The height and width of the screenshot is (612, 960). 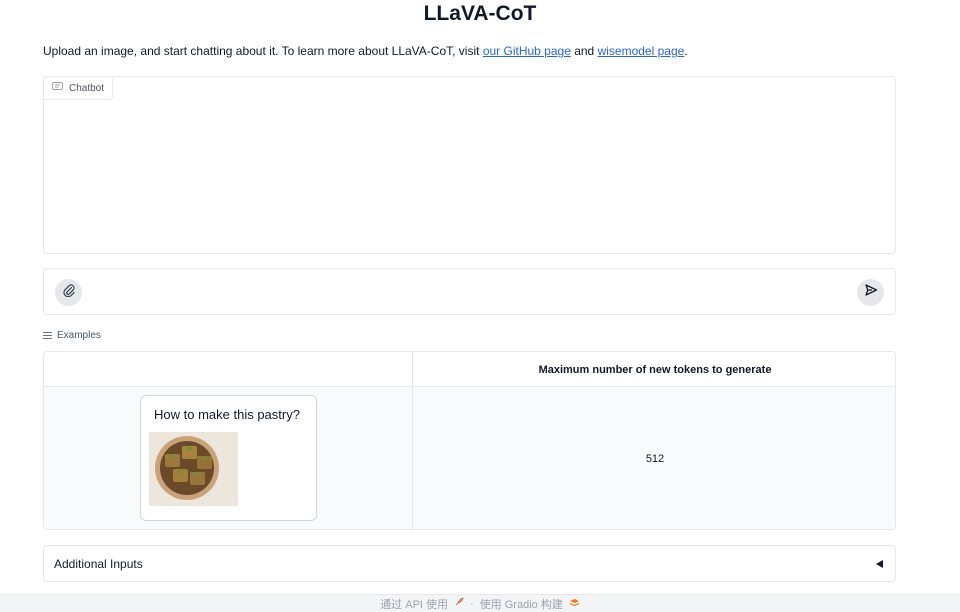 I want to click on examples-label: Examples, so click(x=79, y=335).